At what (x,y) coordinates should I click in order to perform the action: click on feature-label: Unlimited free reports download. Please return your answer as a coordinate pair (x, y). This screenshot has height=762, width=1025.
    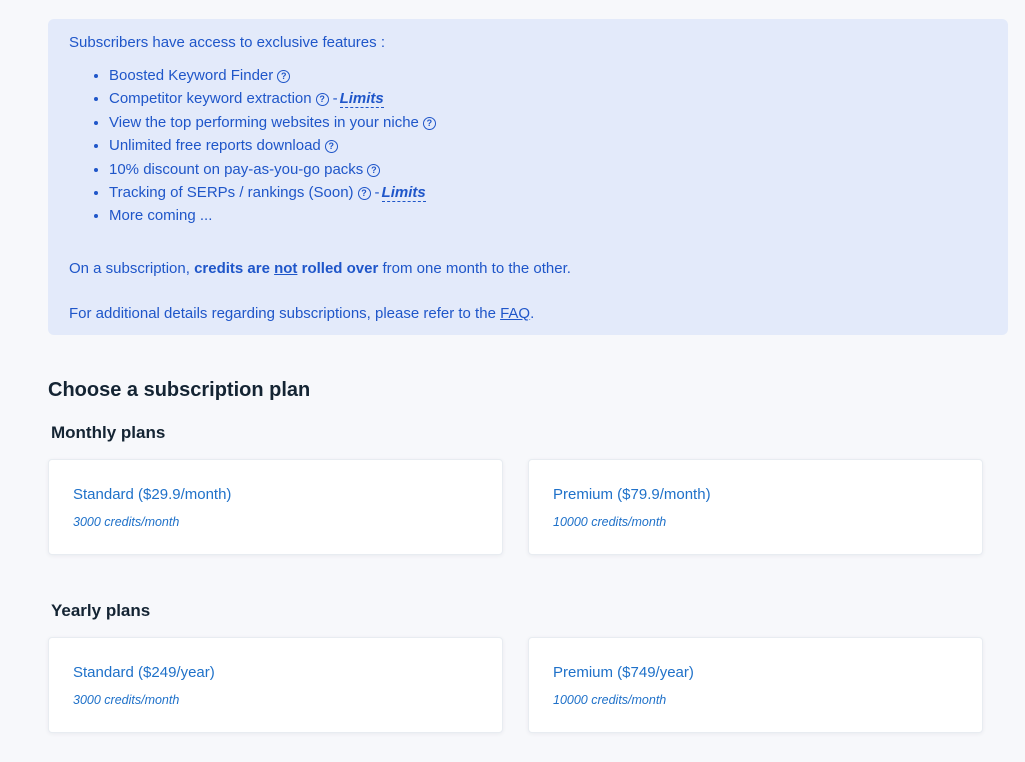
    Looking at the image, I should click on (215, 146).